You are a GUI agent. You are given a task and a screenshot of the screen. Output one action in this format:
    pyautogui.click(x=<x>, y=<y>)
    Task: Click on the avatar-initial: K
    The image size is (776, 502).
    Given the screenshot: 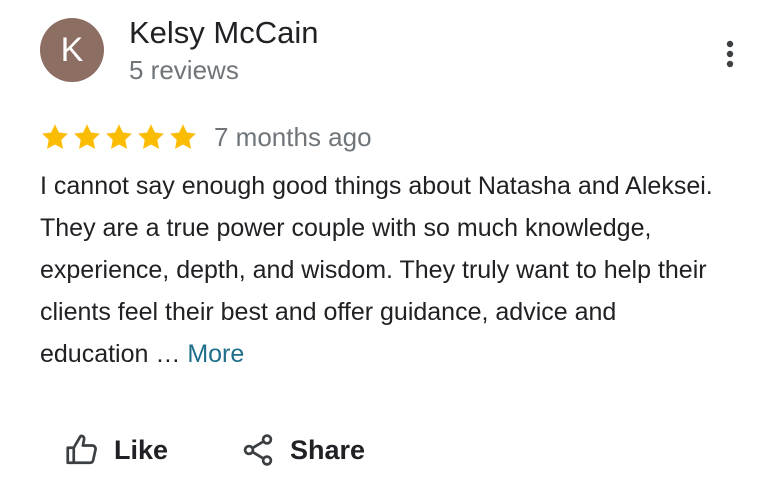 What is the action you would take?
    pyautogui.click(x=72, y=50)
    